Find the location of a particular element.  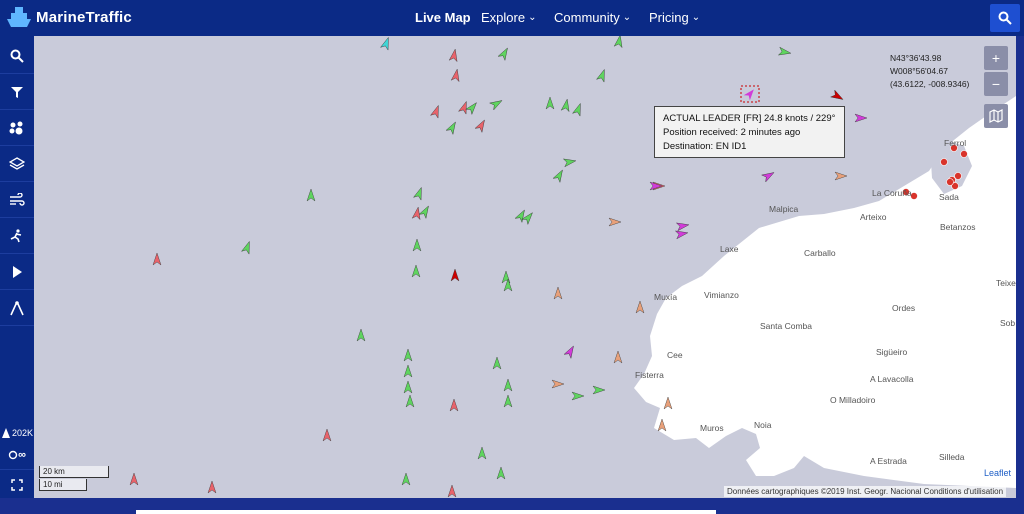

scale-control: 20 km 10 mi is located at coordinates (74, 478).